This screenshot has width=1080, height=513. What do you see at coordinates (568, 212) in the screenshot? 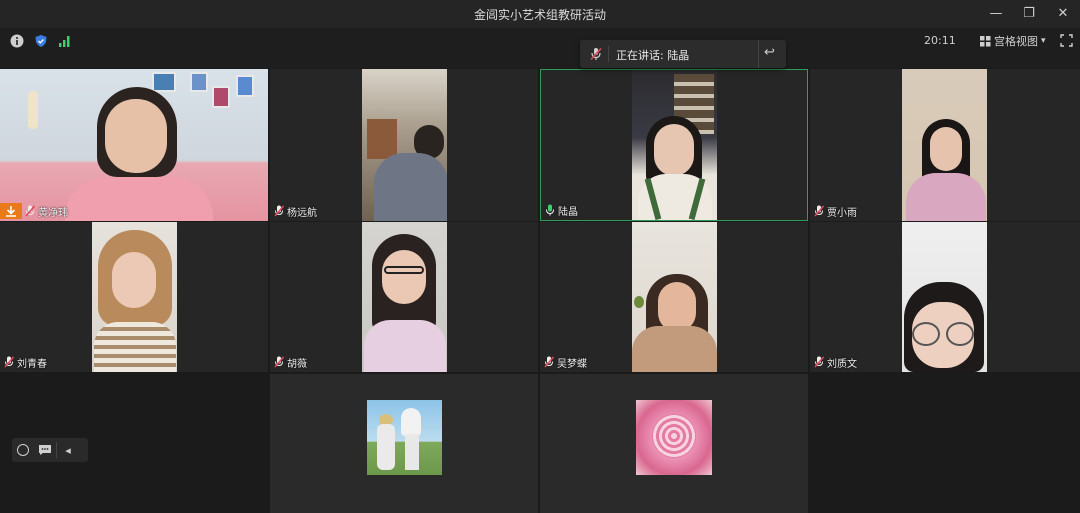
I see `participant-name: 陆晶` at bounding box center [568, 212].